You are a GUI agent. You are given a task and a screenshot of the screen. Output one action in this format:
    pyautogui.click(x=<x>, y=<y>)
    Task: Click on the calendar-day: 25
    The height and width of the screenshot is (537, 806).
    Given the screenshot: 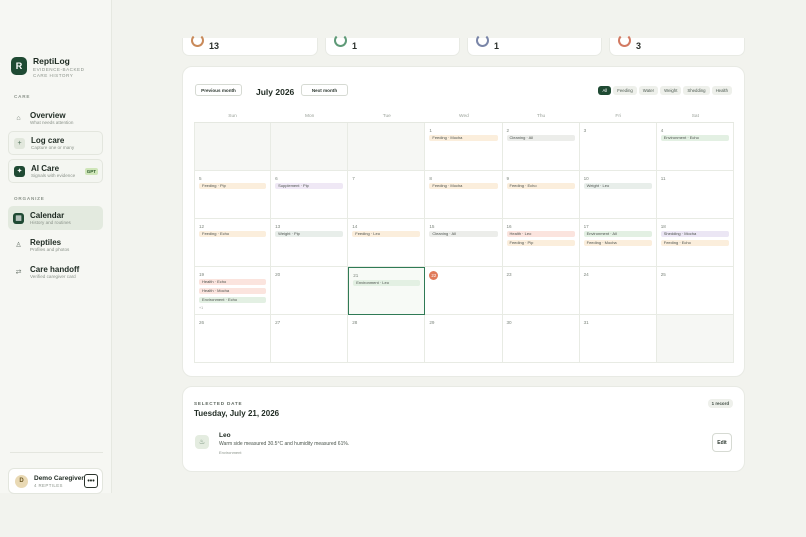 What is the action you would take?
    pyautogui.click(x=695, y=291)
    